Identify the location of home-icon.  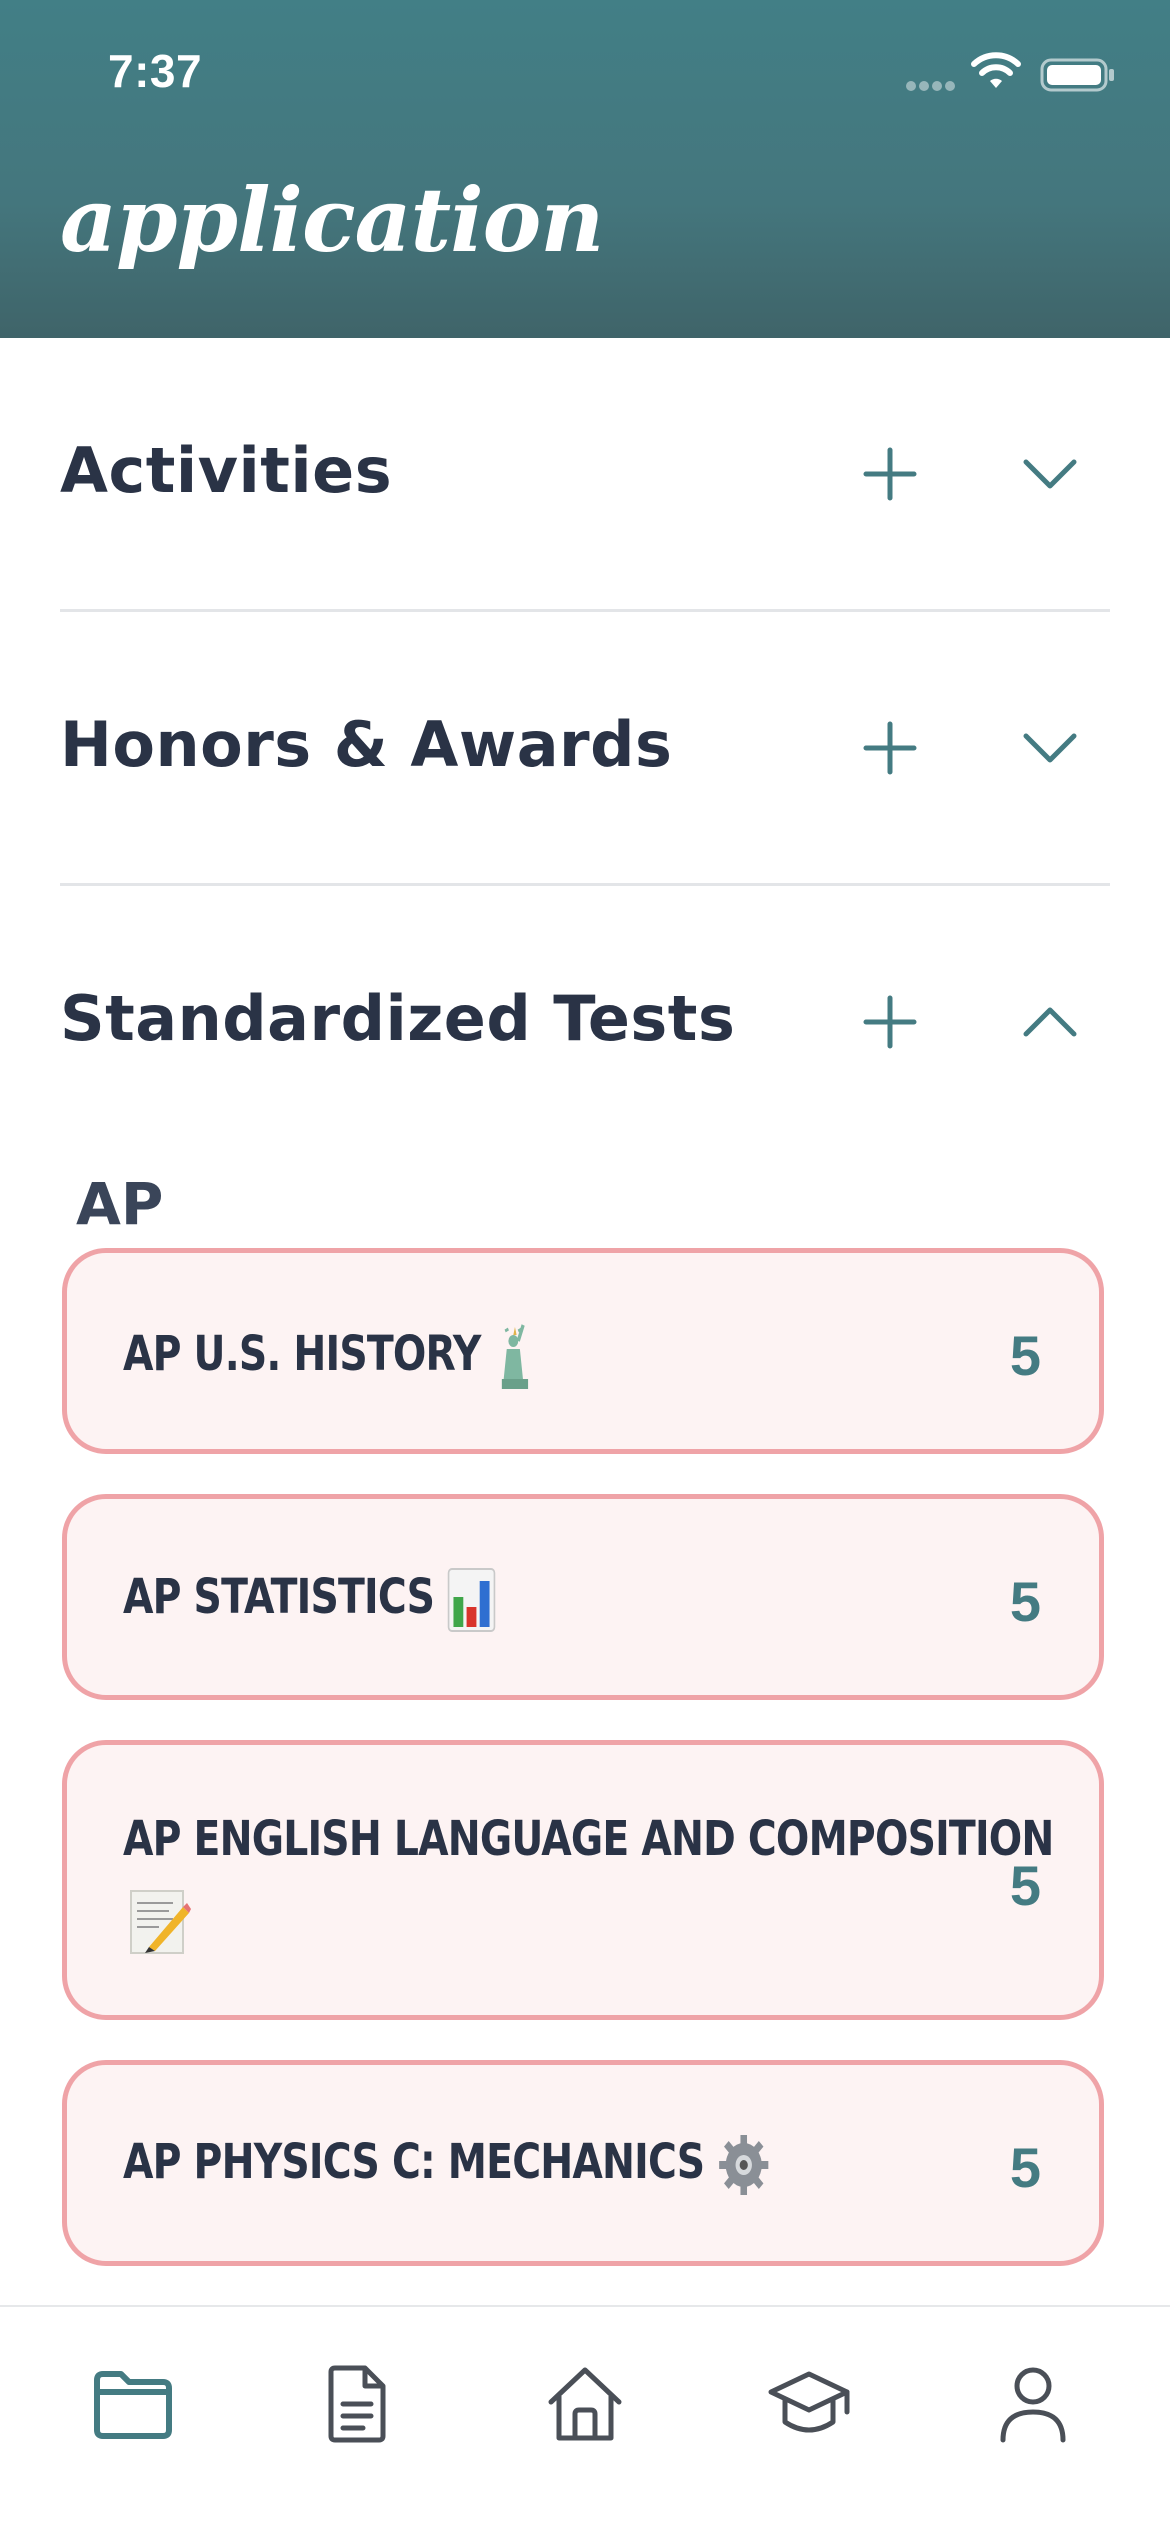
(585, 2404).